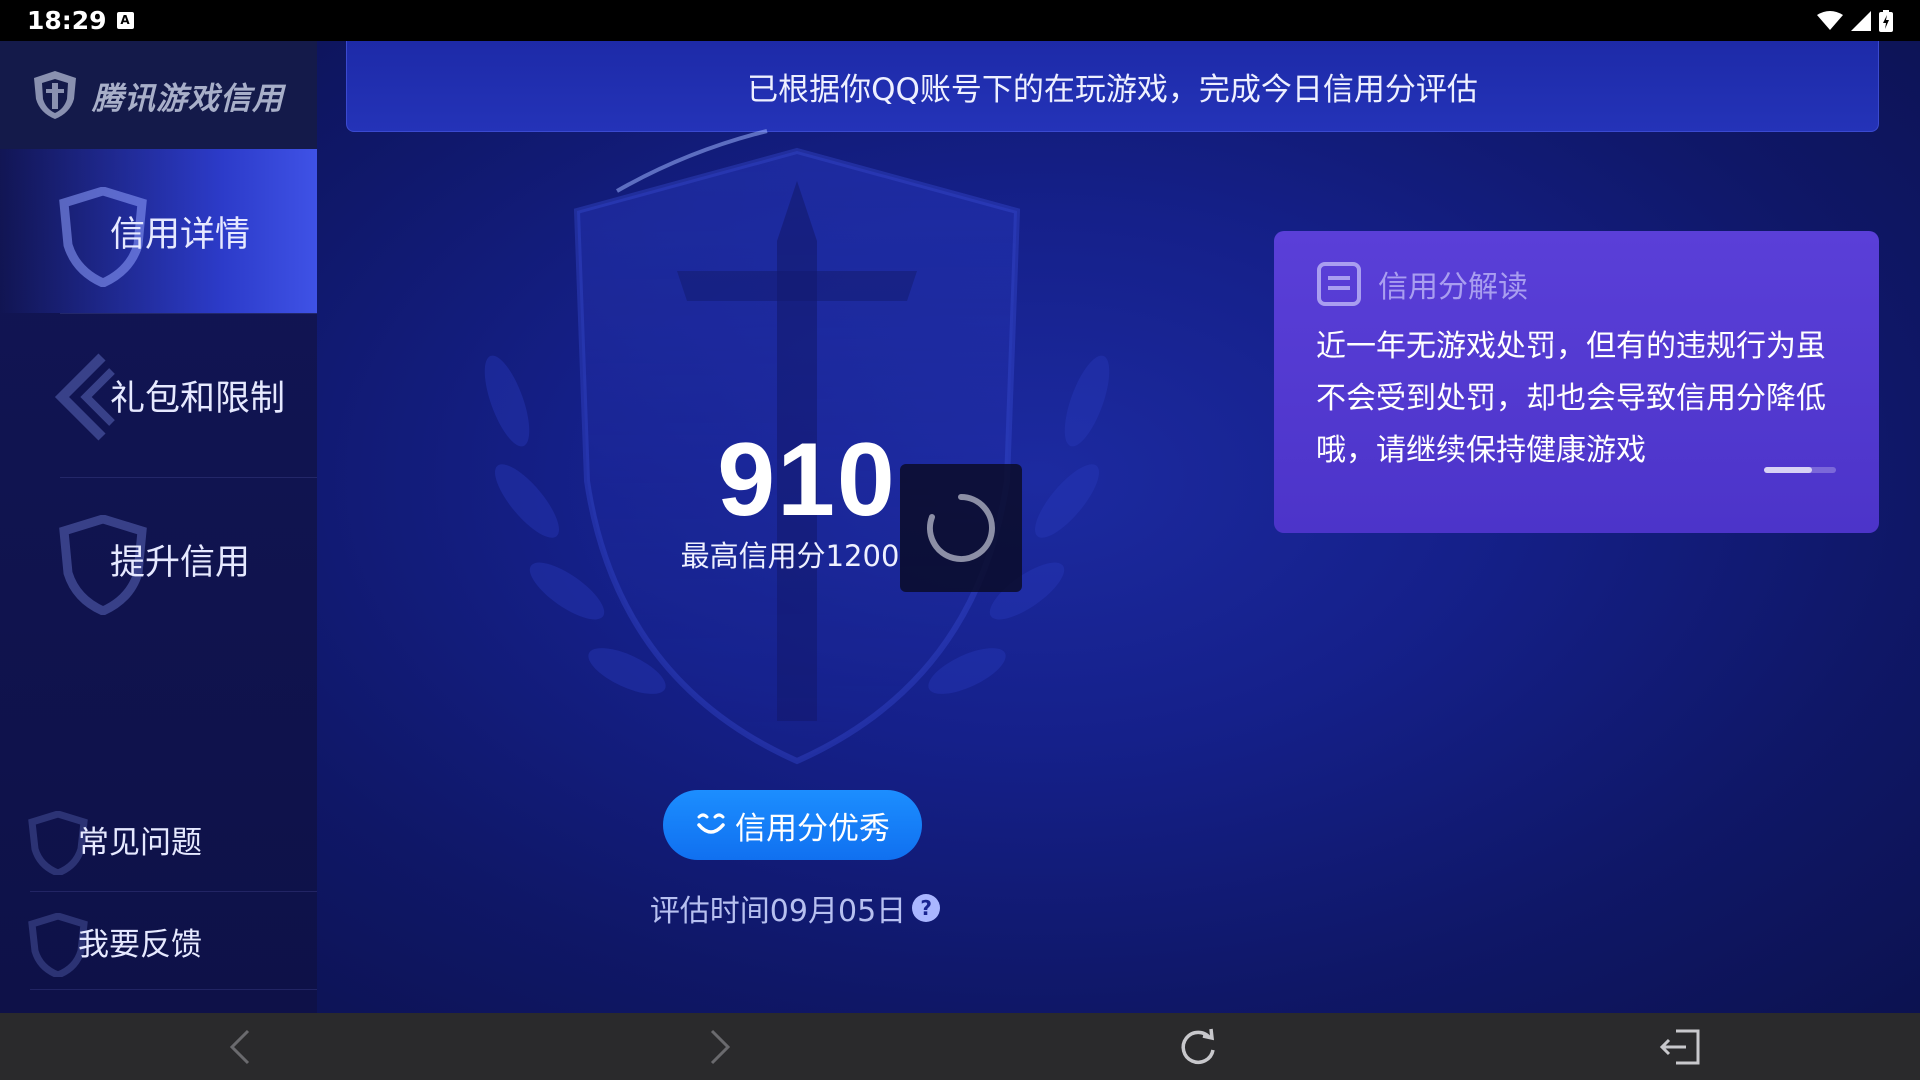 This screenshot has width=1920, height=1080. What do you see at coordinates (1886, 20) in the screenshot?
I see `battery-icon` at bounding box center [1886, 20].